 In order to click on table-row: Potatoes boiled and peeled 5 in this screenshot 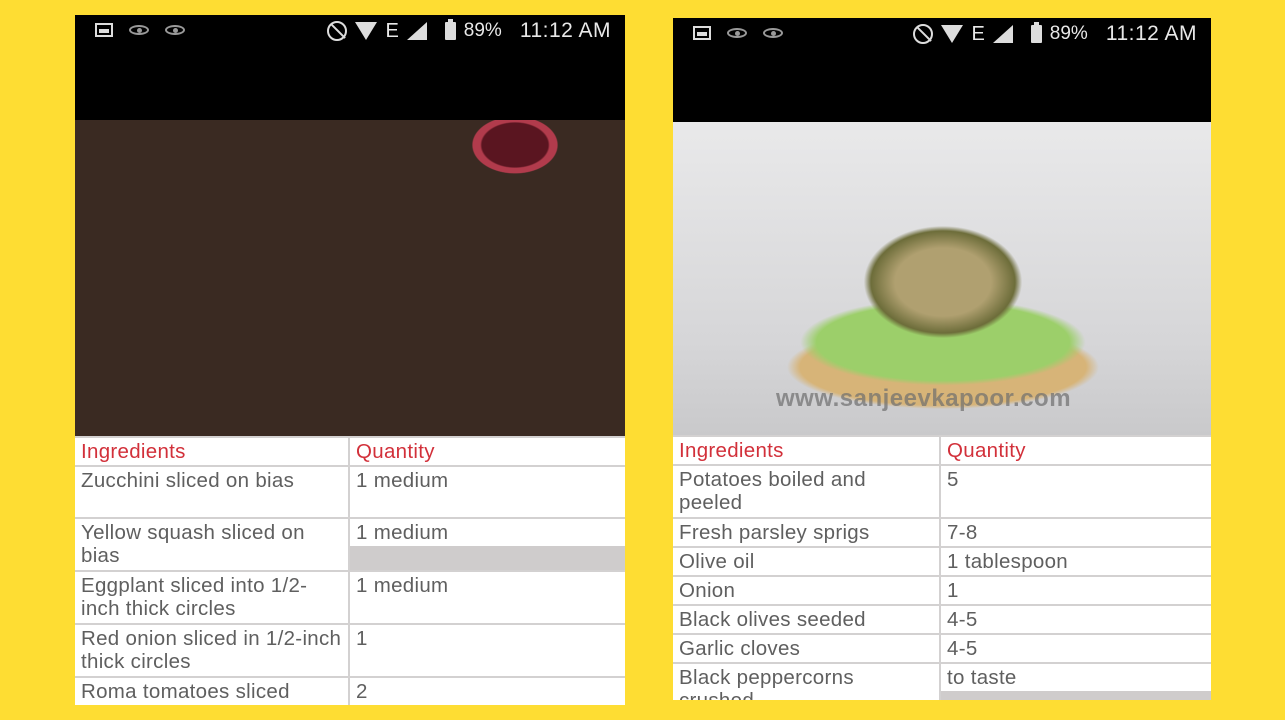, I will do `click(942, 490)`.